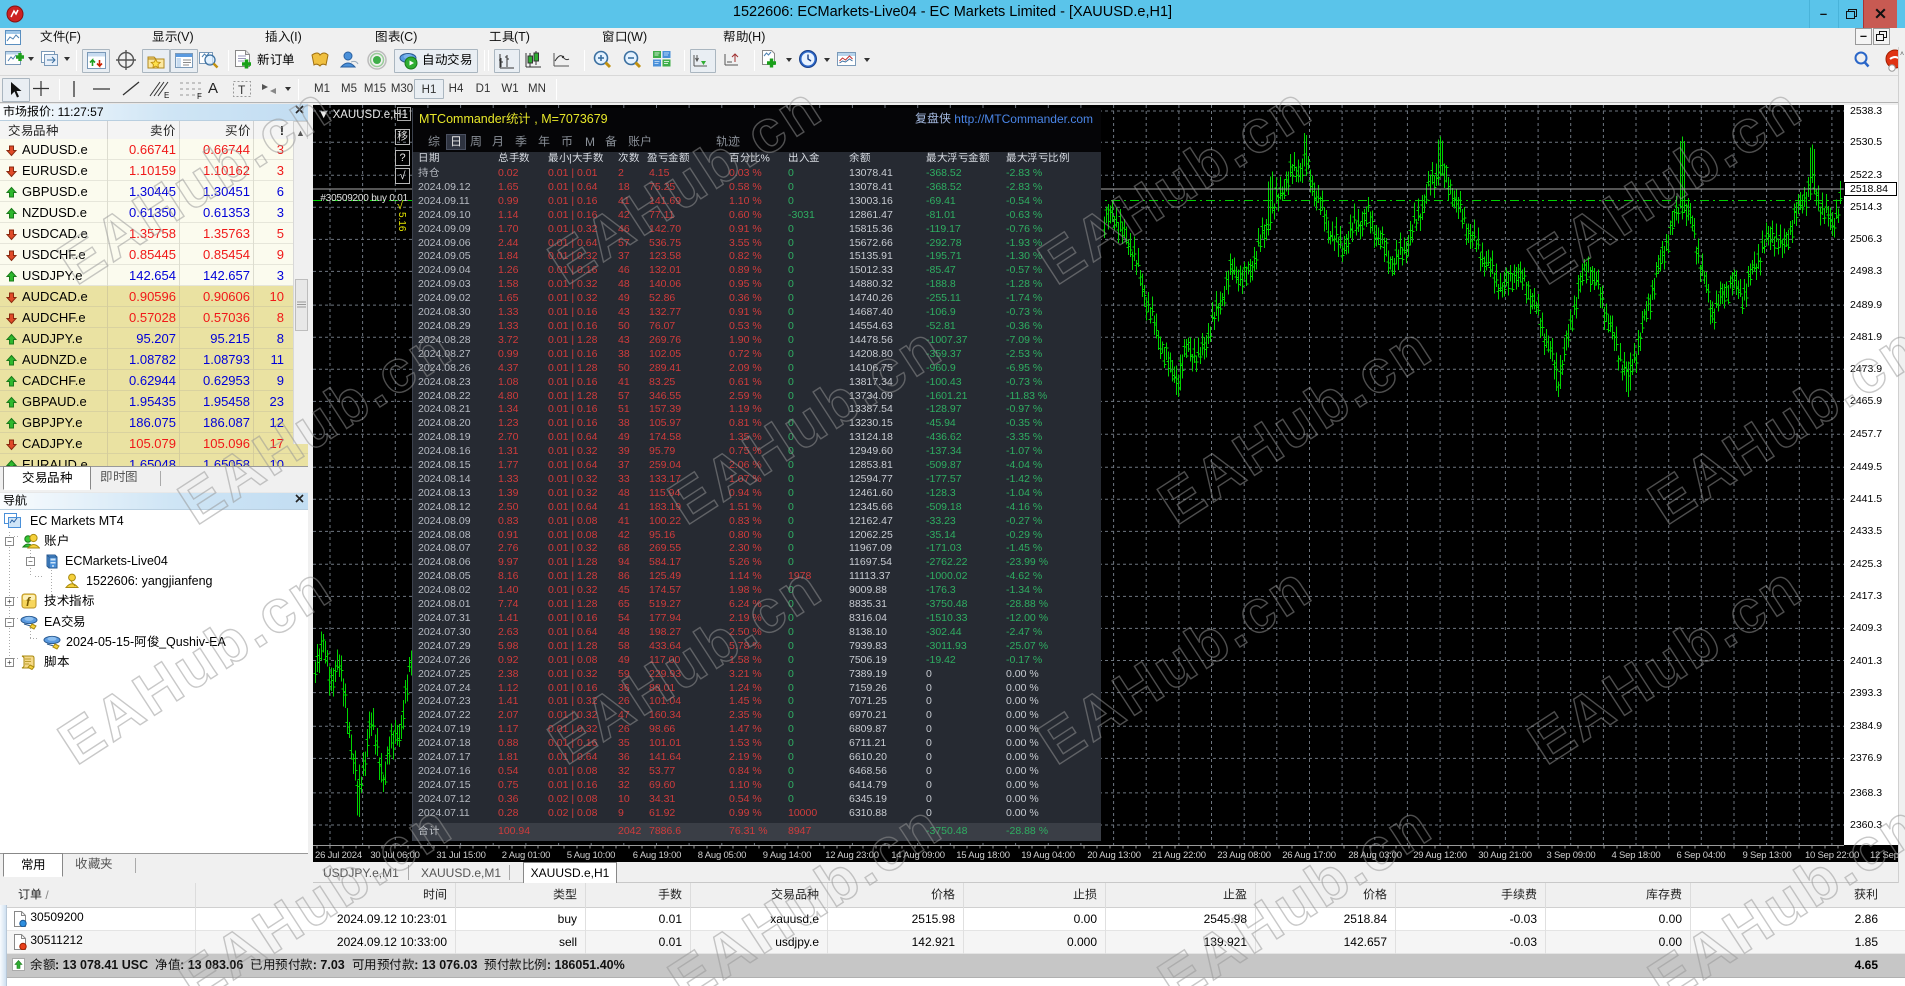 The width and height of the screenshot is (1905, 986). Describe the element at coordinates (166, 95) in the screenshot. I see `svg-text: E` at that location.